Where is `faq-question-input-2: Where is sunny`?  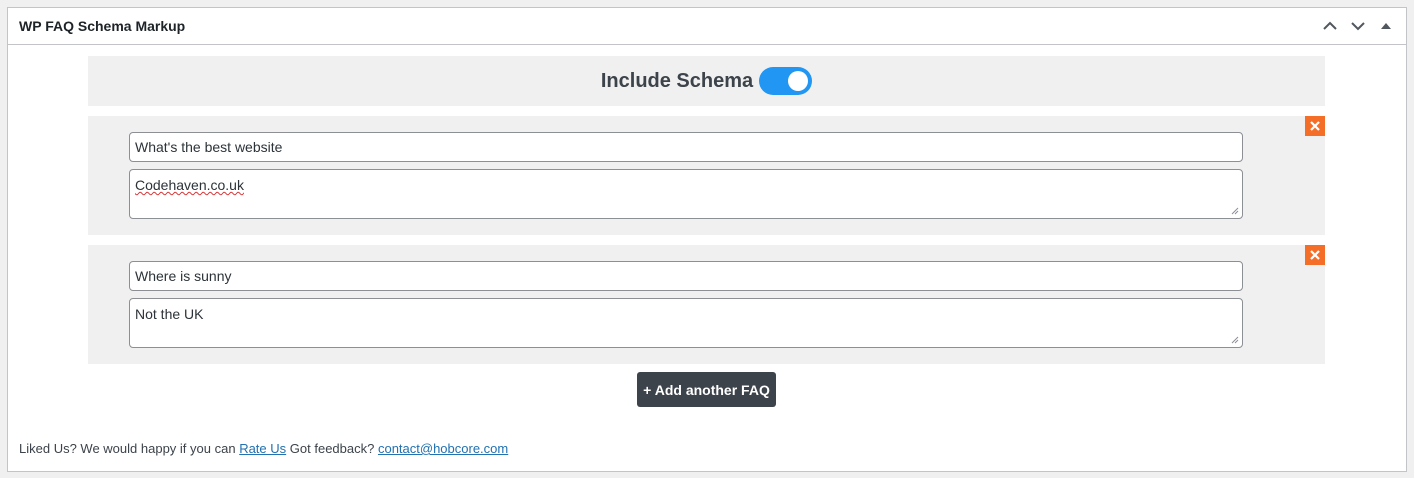
faq-question-input-2: Where is sunny is located at coordinates (686, 276).